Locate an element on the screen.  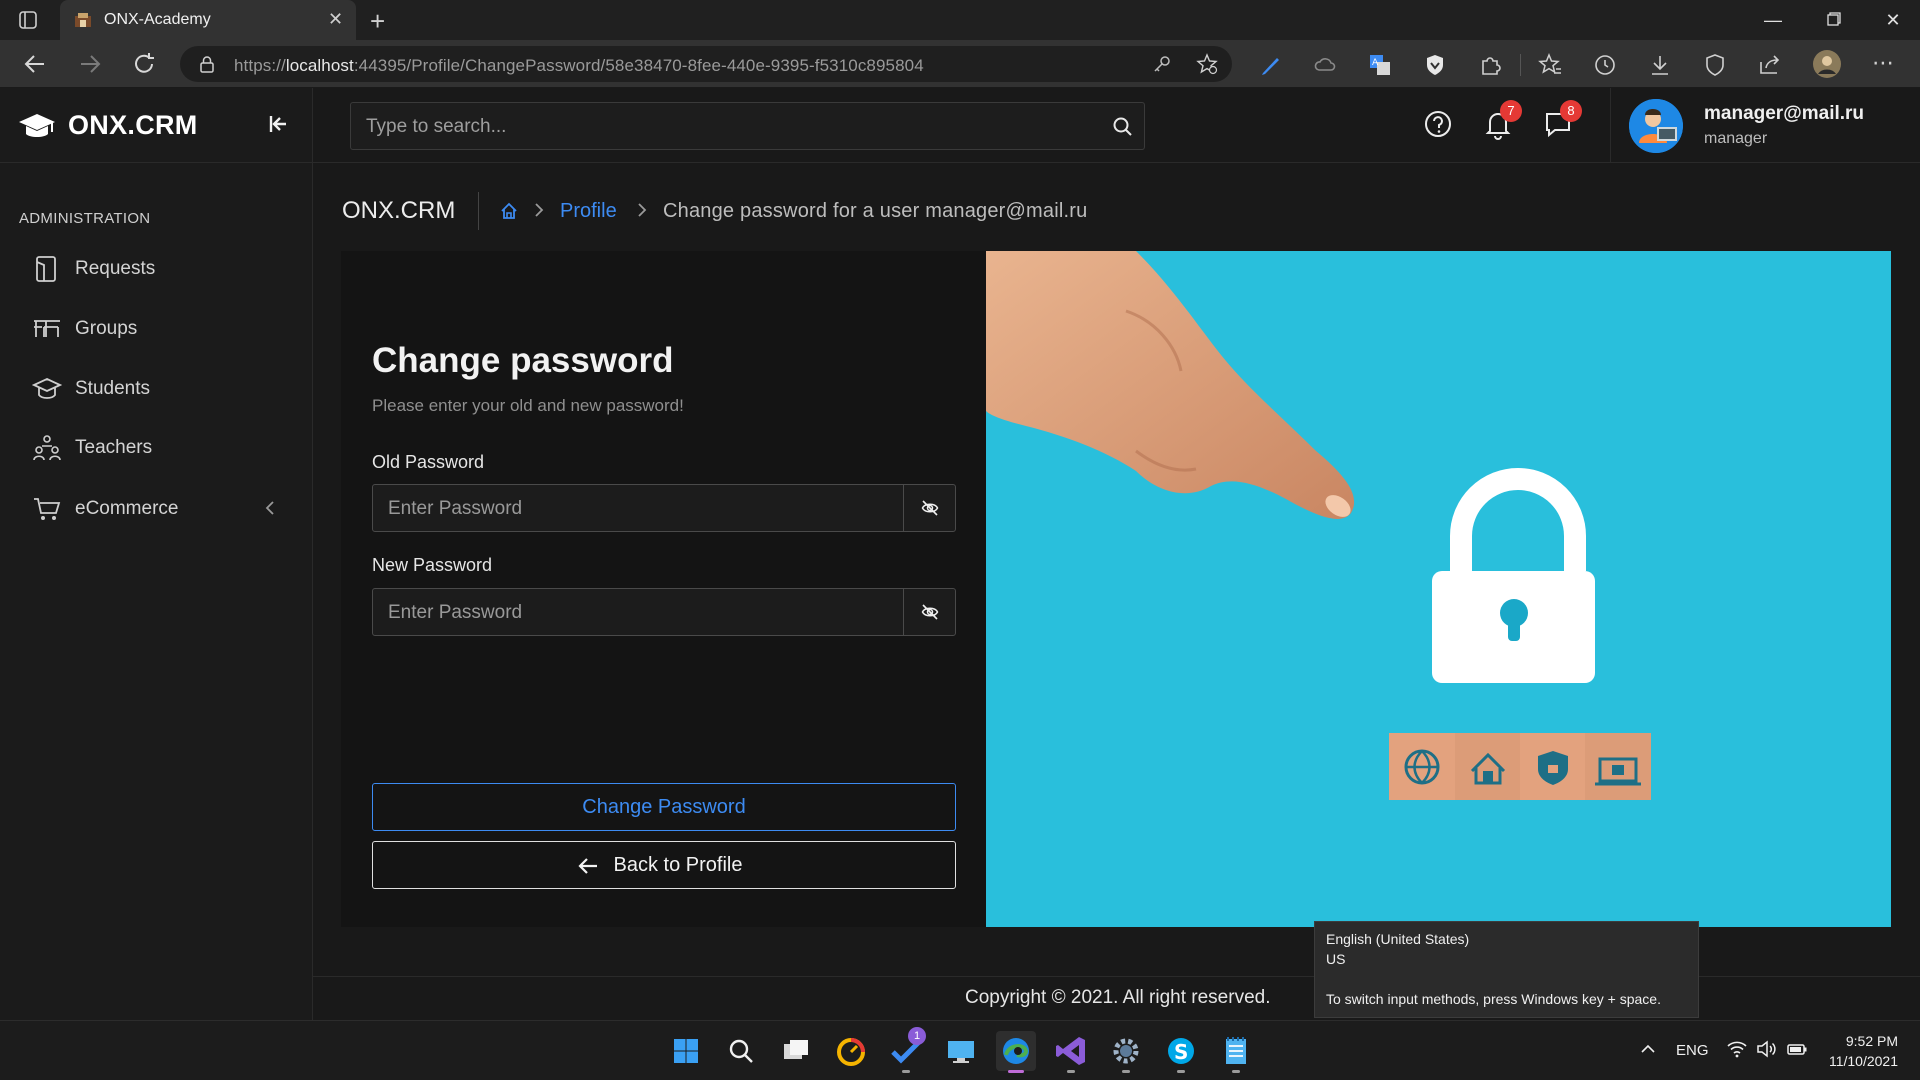
taskbar-app-skype: S is located at coordinates (1181, 1052).